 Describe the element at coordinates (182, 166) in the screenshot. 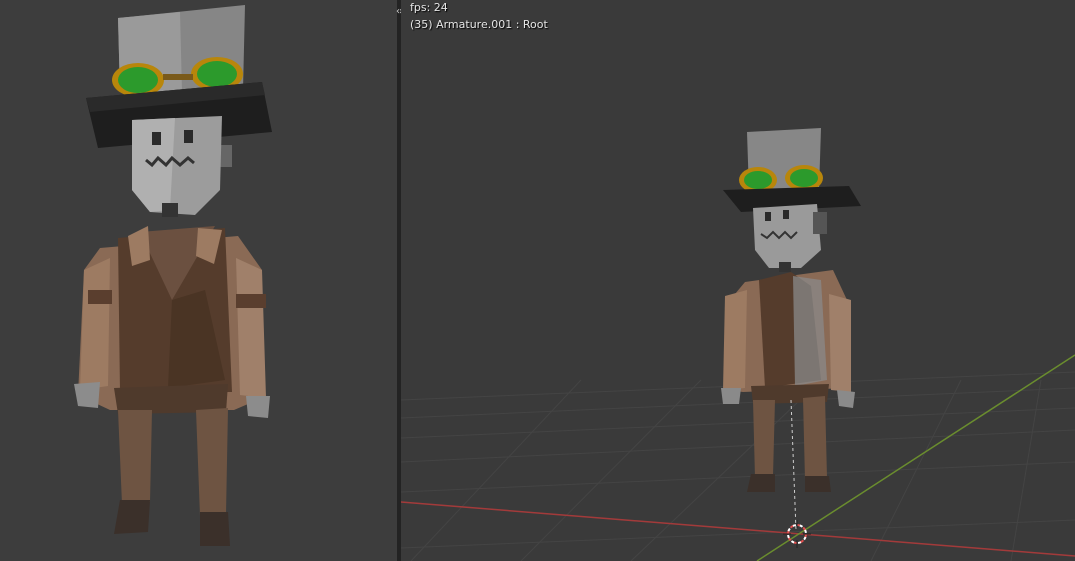

I see `robot-head` at that location.